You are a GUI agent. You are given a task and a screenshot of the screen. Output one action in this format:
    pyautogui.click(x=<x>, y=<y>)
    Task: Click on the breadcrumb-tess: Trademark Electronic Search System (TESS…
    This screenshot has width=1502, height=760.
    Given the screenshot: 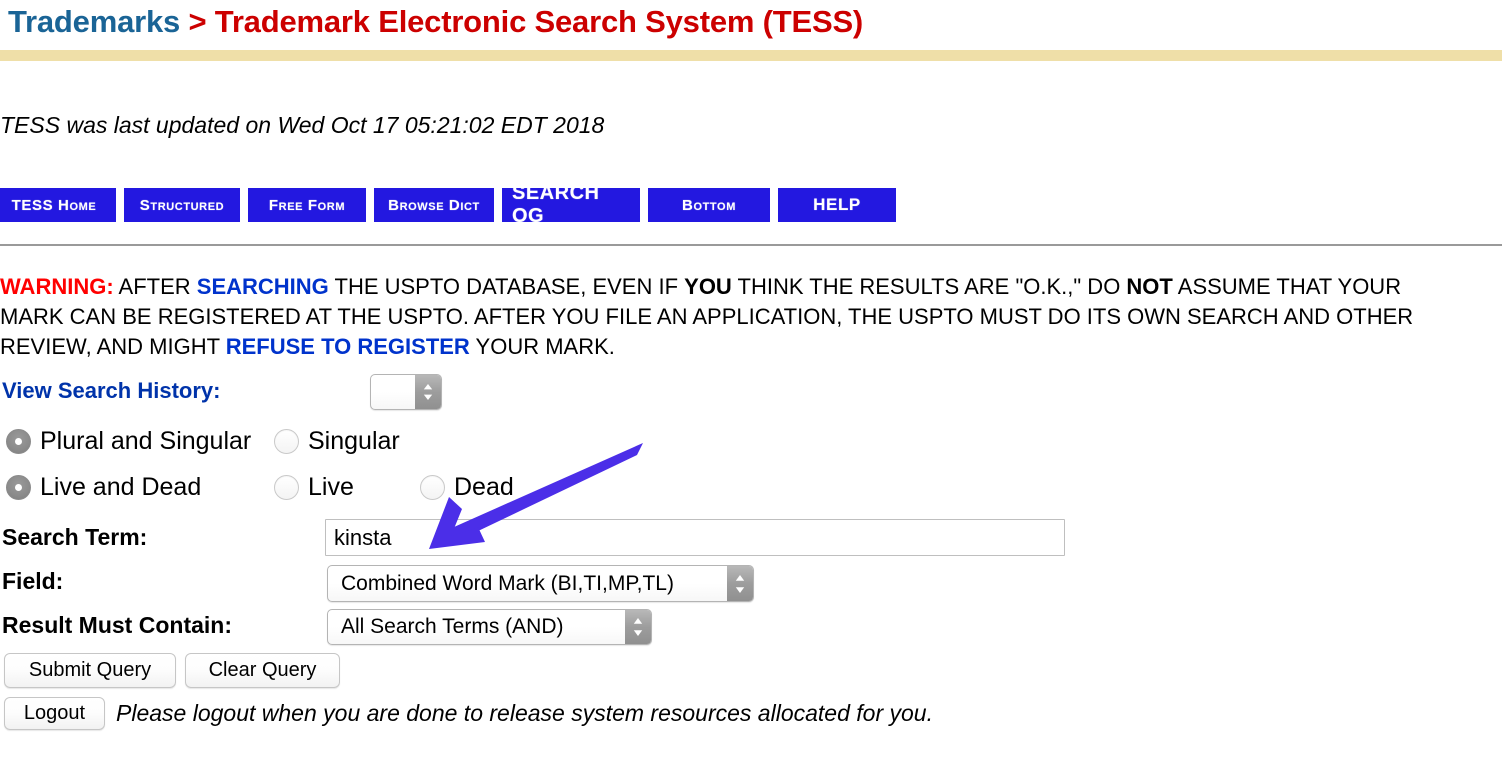 What is the action you would take?
    pyautogui.click(x=539, y=21)
    